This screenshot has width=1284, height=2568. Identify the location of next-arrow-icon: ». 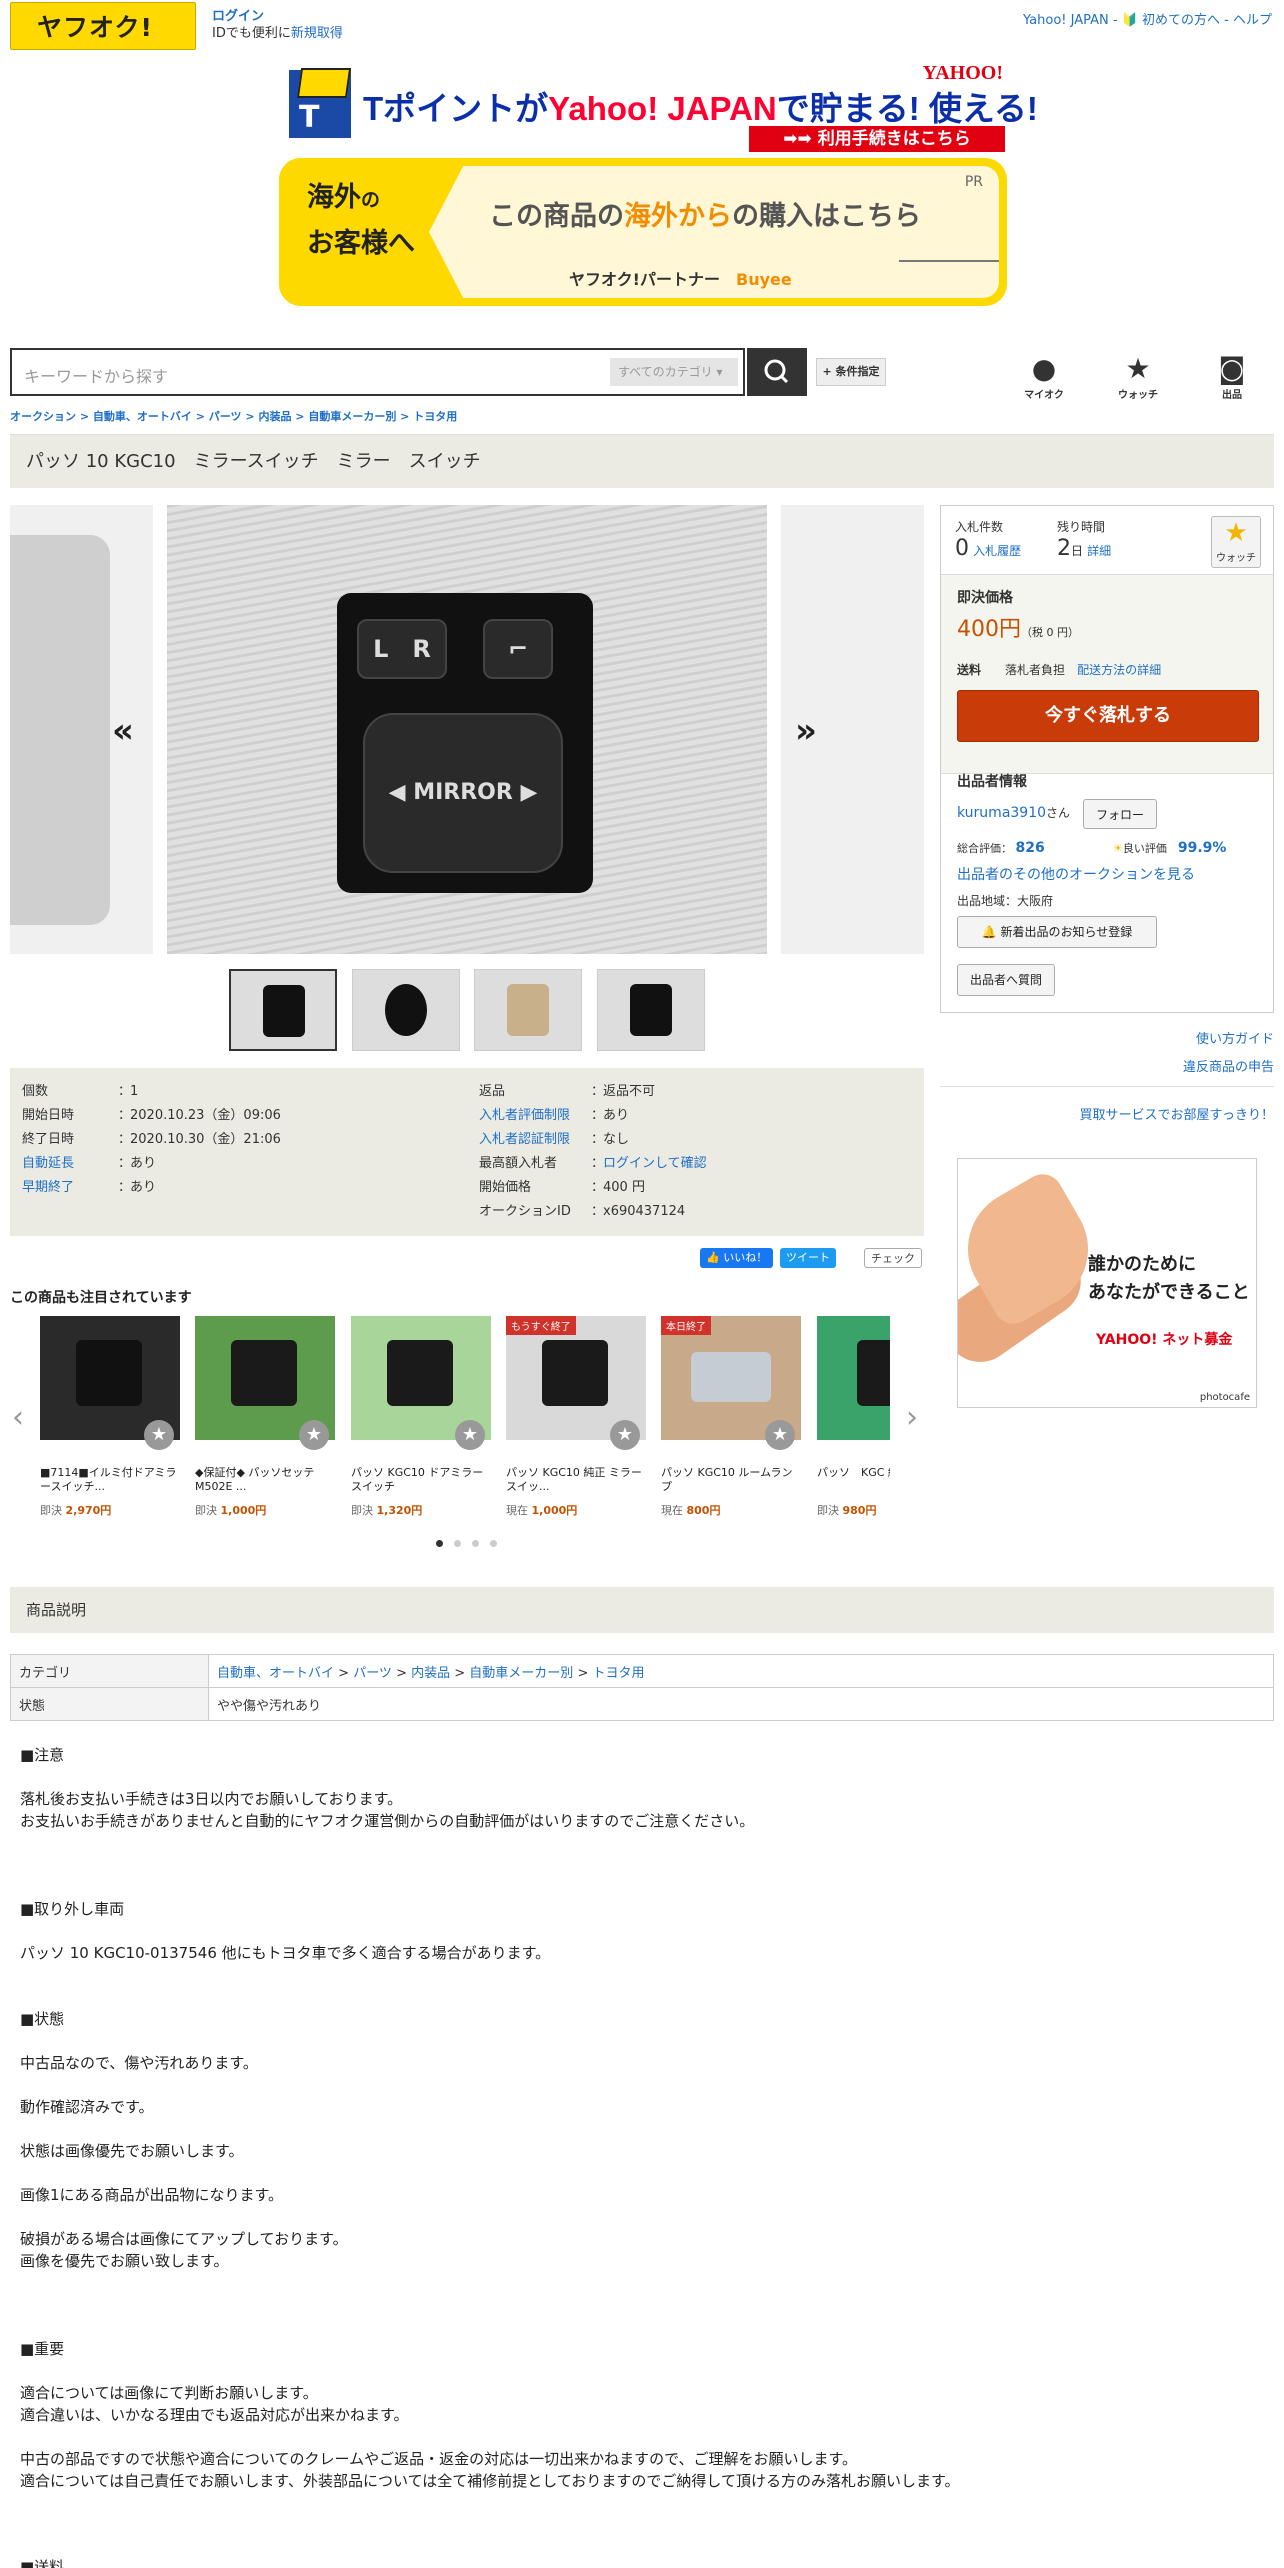
(806, 731).